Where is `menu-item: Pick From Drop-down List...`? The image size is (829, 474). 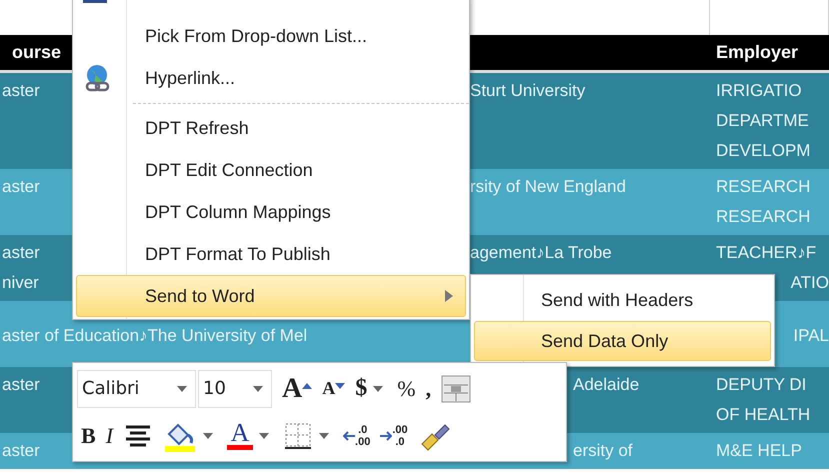
menu-item: Pick From Drop-down List... is located at coordinates (271, 36).